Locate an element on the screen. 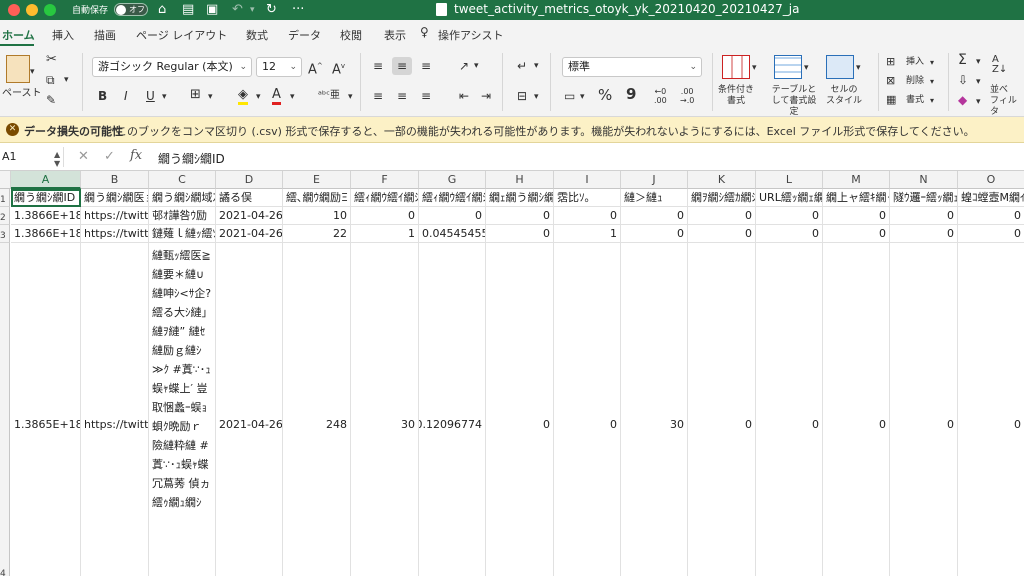 The height and width of the screenshot is (576, 1024). maximize-window-button is located at coordinates (50, 10).